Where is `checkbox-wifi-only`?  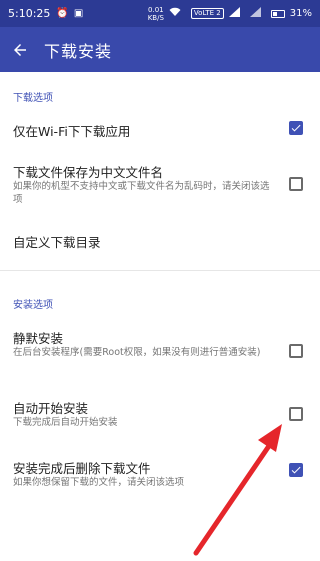
checkbox-wifi-only is located at coordinates (296, 128).